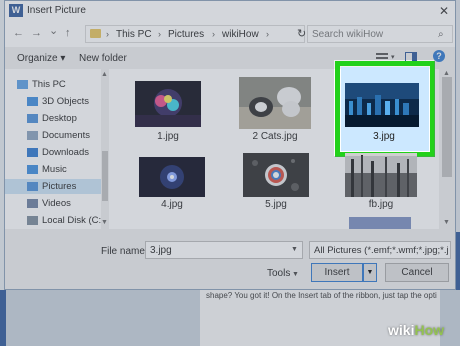  I want to click on watermark-suffix: How, so click(429, 330).